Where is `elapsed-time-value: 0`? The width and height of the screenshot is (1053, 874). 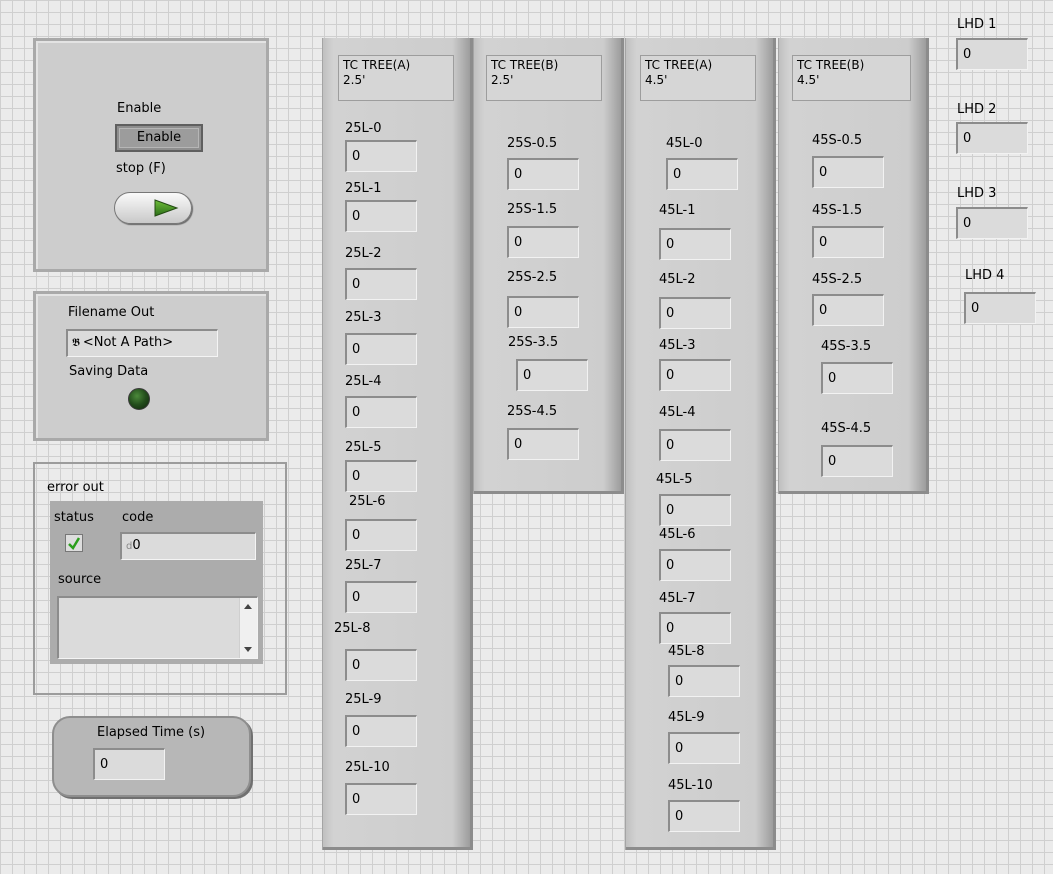 elapsed-time-value: 0 is located at coordinates (129, 764).